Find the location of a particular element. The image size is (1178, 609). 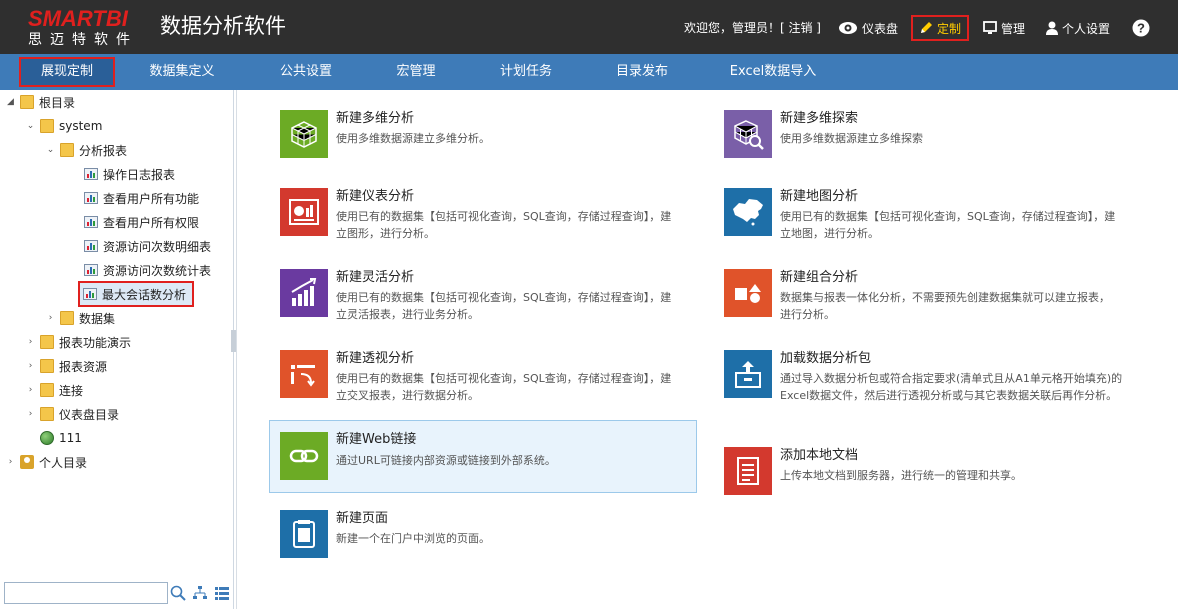

tree-node-dataset: › 数据集 is located at coordinates (80, 318).